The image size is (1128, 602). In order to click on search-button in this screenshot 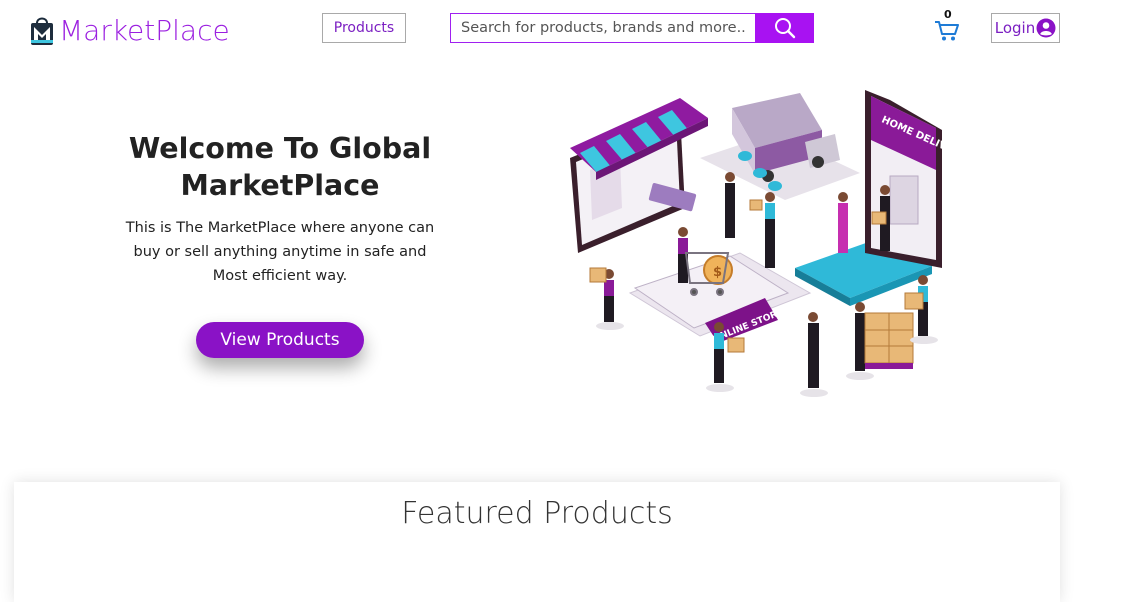, I will do `click(784, 28)`.